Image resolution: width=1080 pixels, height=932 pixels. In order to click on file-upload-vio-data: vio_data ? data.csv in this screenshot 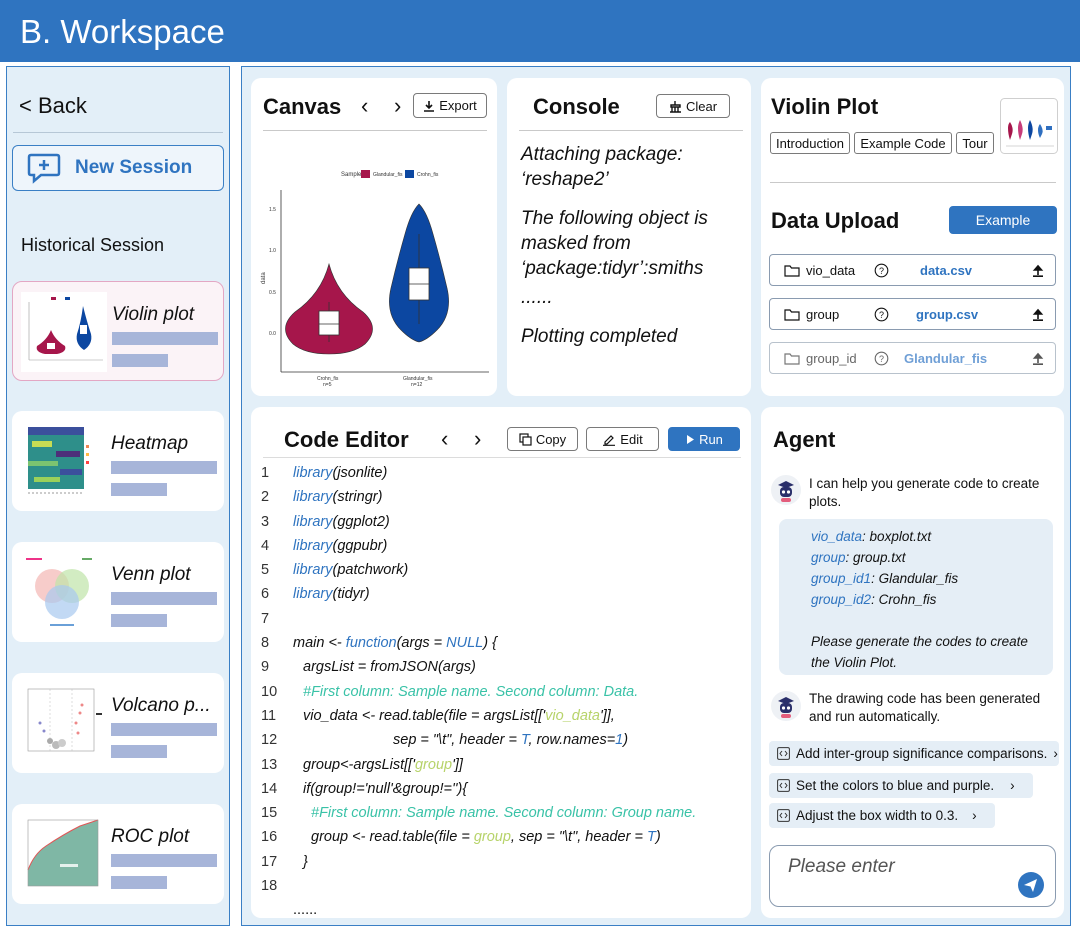, I will do `click(912, 270)`.